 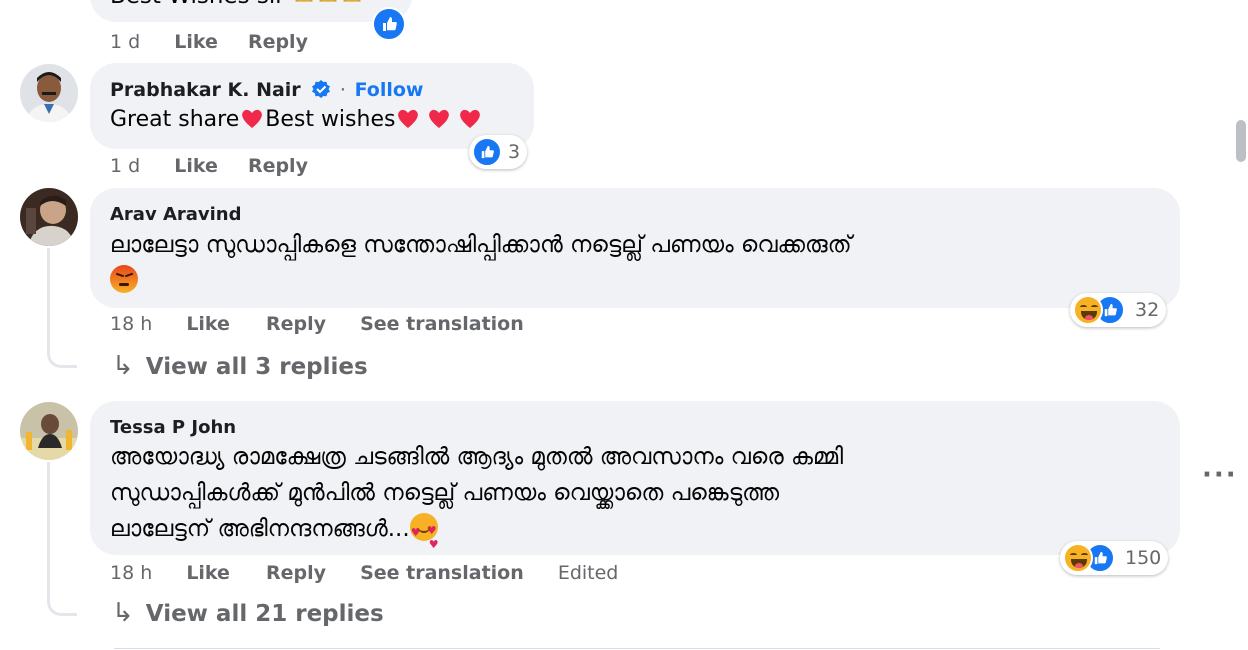 What do you see at coordinates (124, 279) in the screenshot?
I see `angry-emoji-icon` at bounding box center [124, 279].